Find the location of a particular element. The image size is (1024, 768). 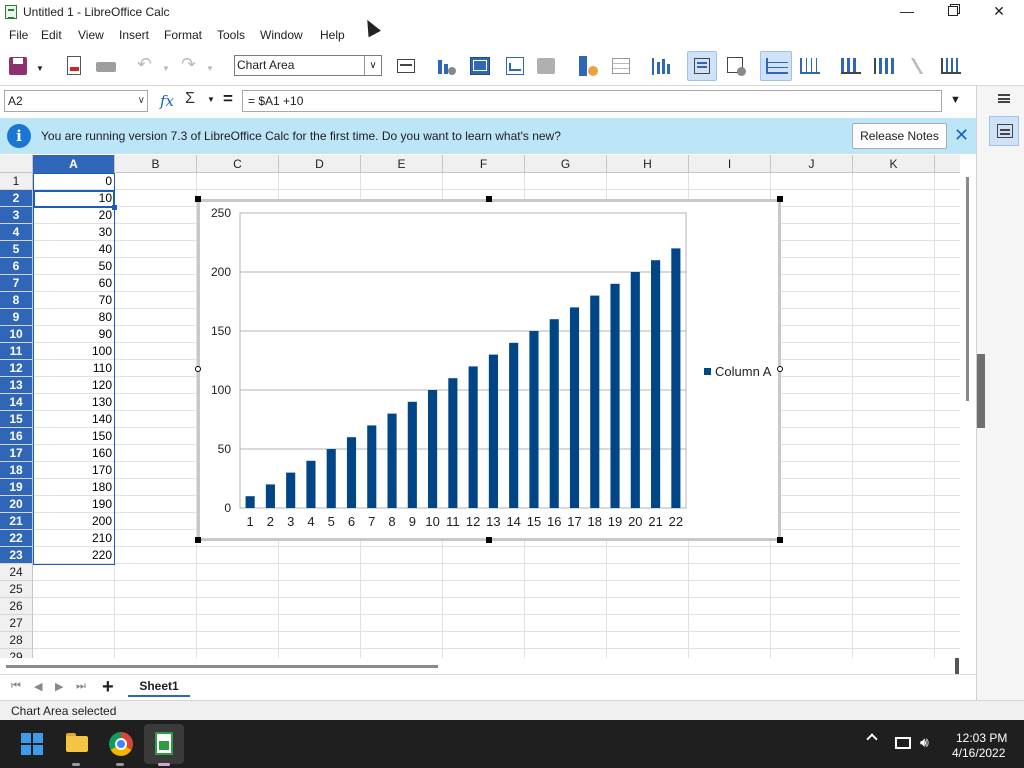

legend-on-off-button is located at coordinates (702, 66).